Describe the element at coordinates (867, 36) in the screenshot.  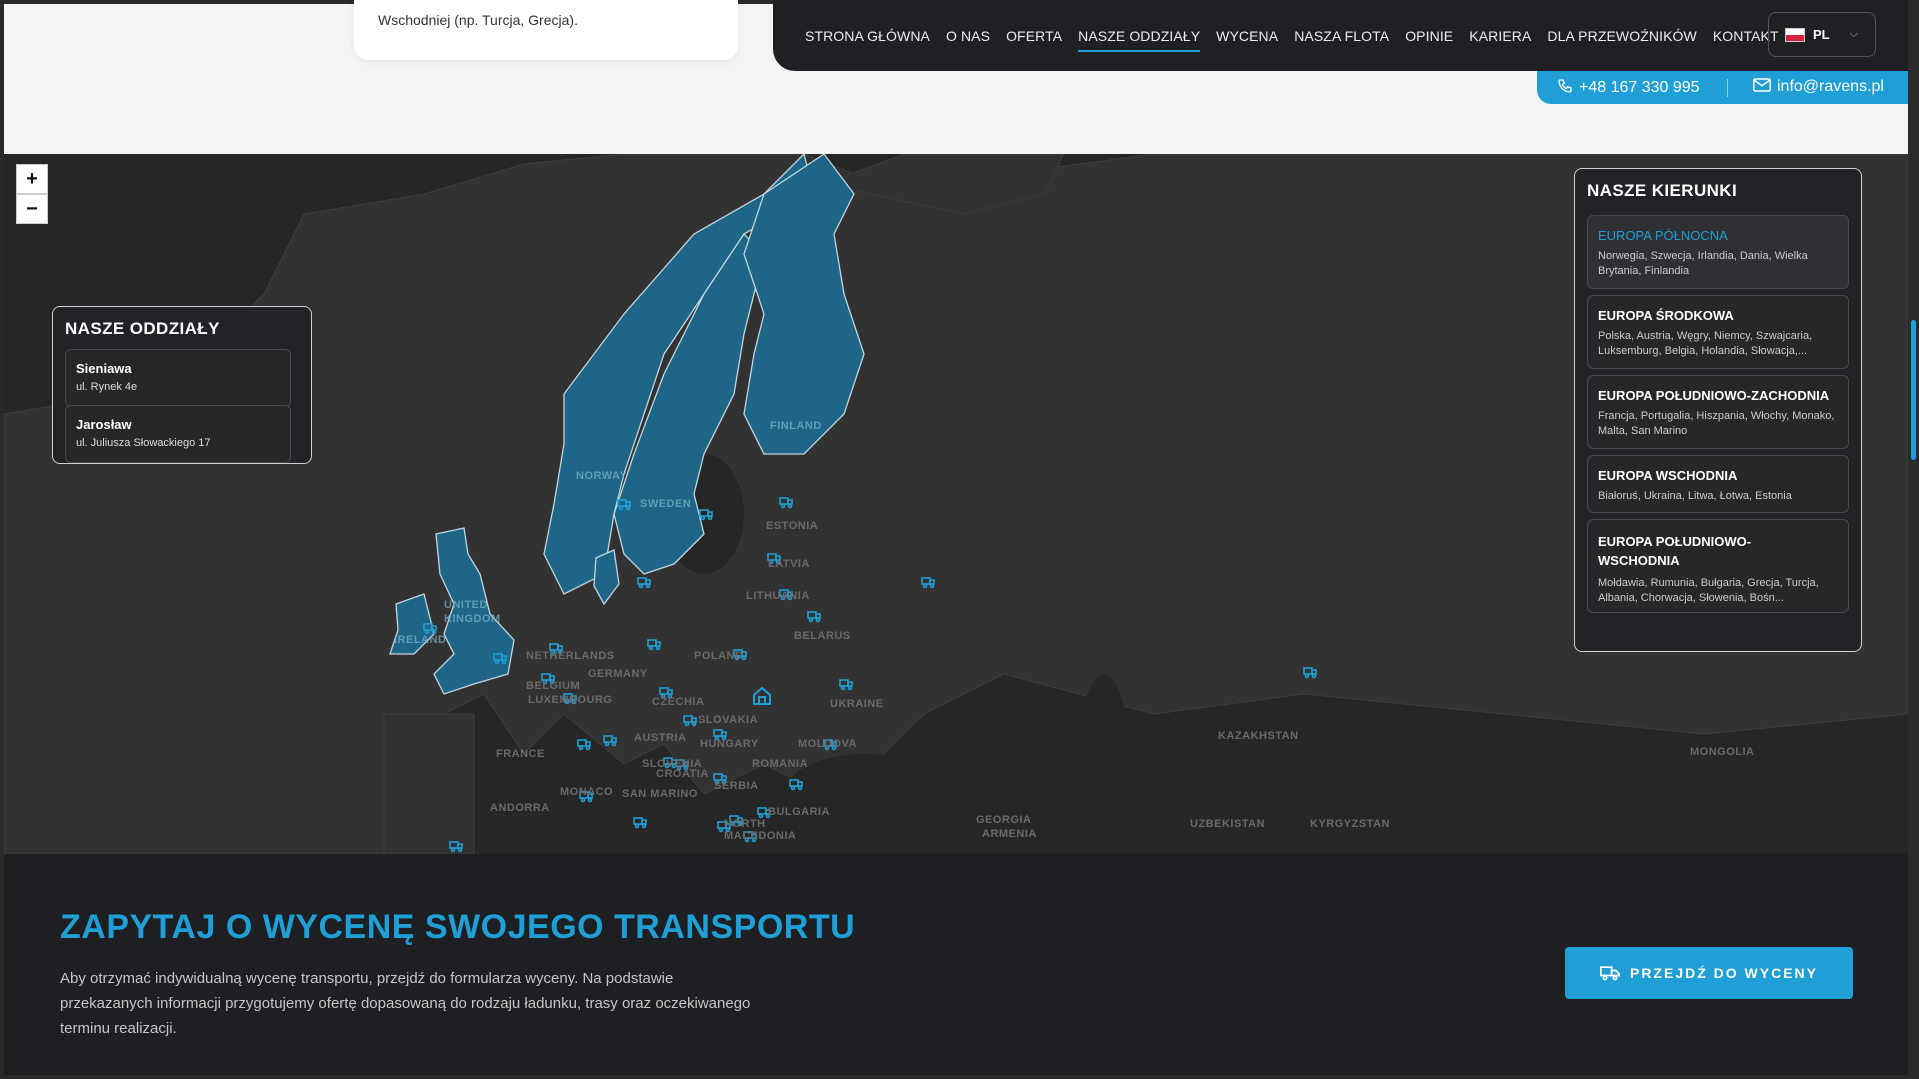
I see `nav-home: STRONA GŁÓWNA` at that location.